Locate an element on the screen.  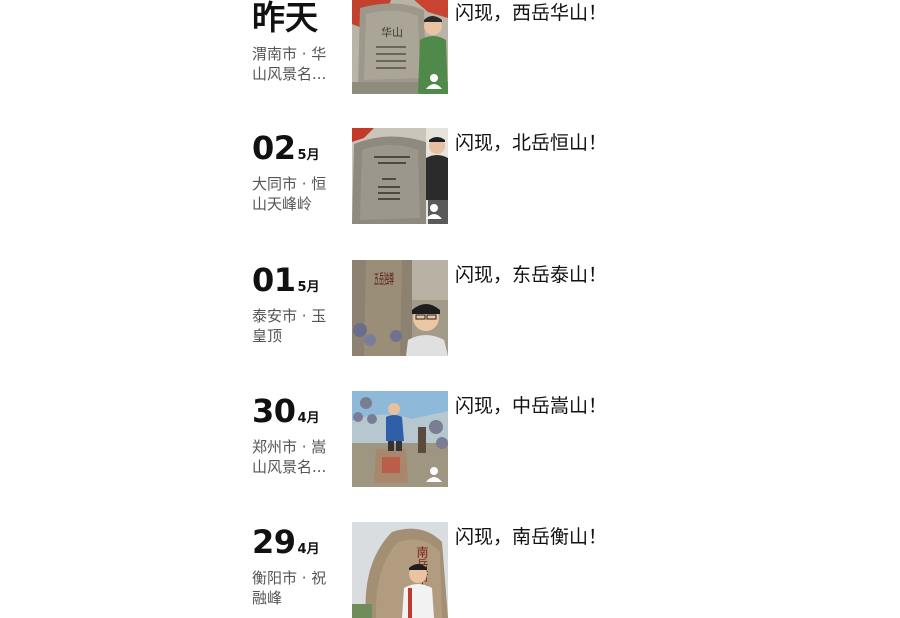
entry-location: 大同市 · 恒山天峰岭 is located at coordinates (289, 194).